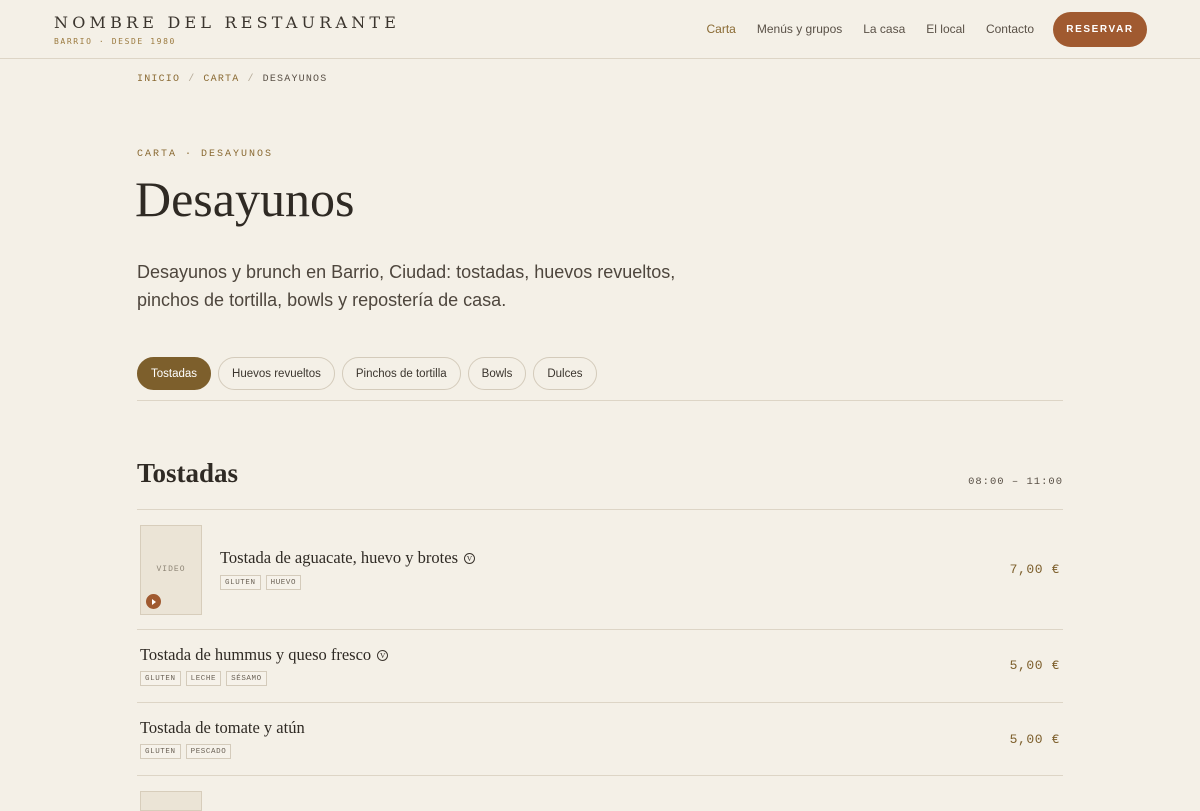 The height and width of the screenshot is (811, 1200). Describe the element at coordinates (171, 801) in the screenshot. I see `dish-thumbnail` at that location.